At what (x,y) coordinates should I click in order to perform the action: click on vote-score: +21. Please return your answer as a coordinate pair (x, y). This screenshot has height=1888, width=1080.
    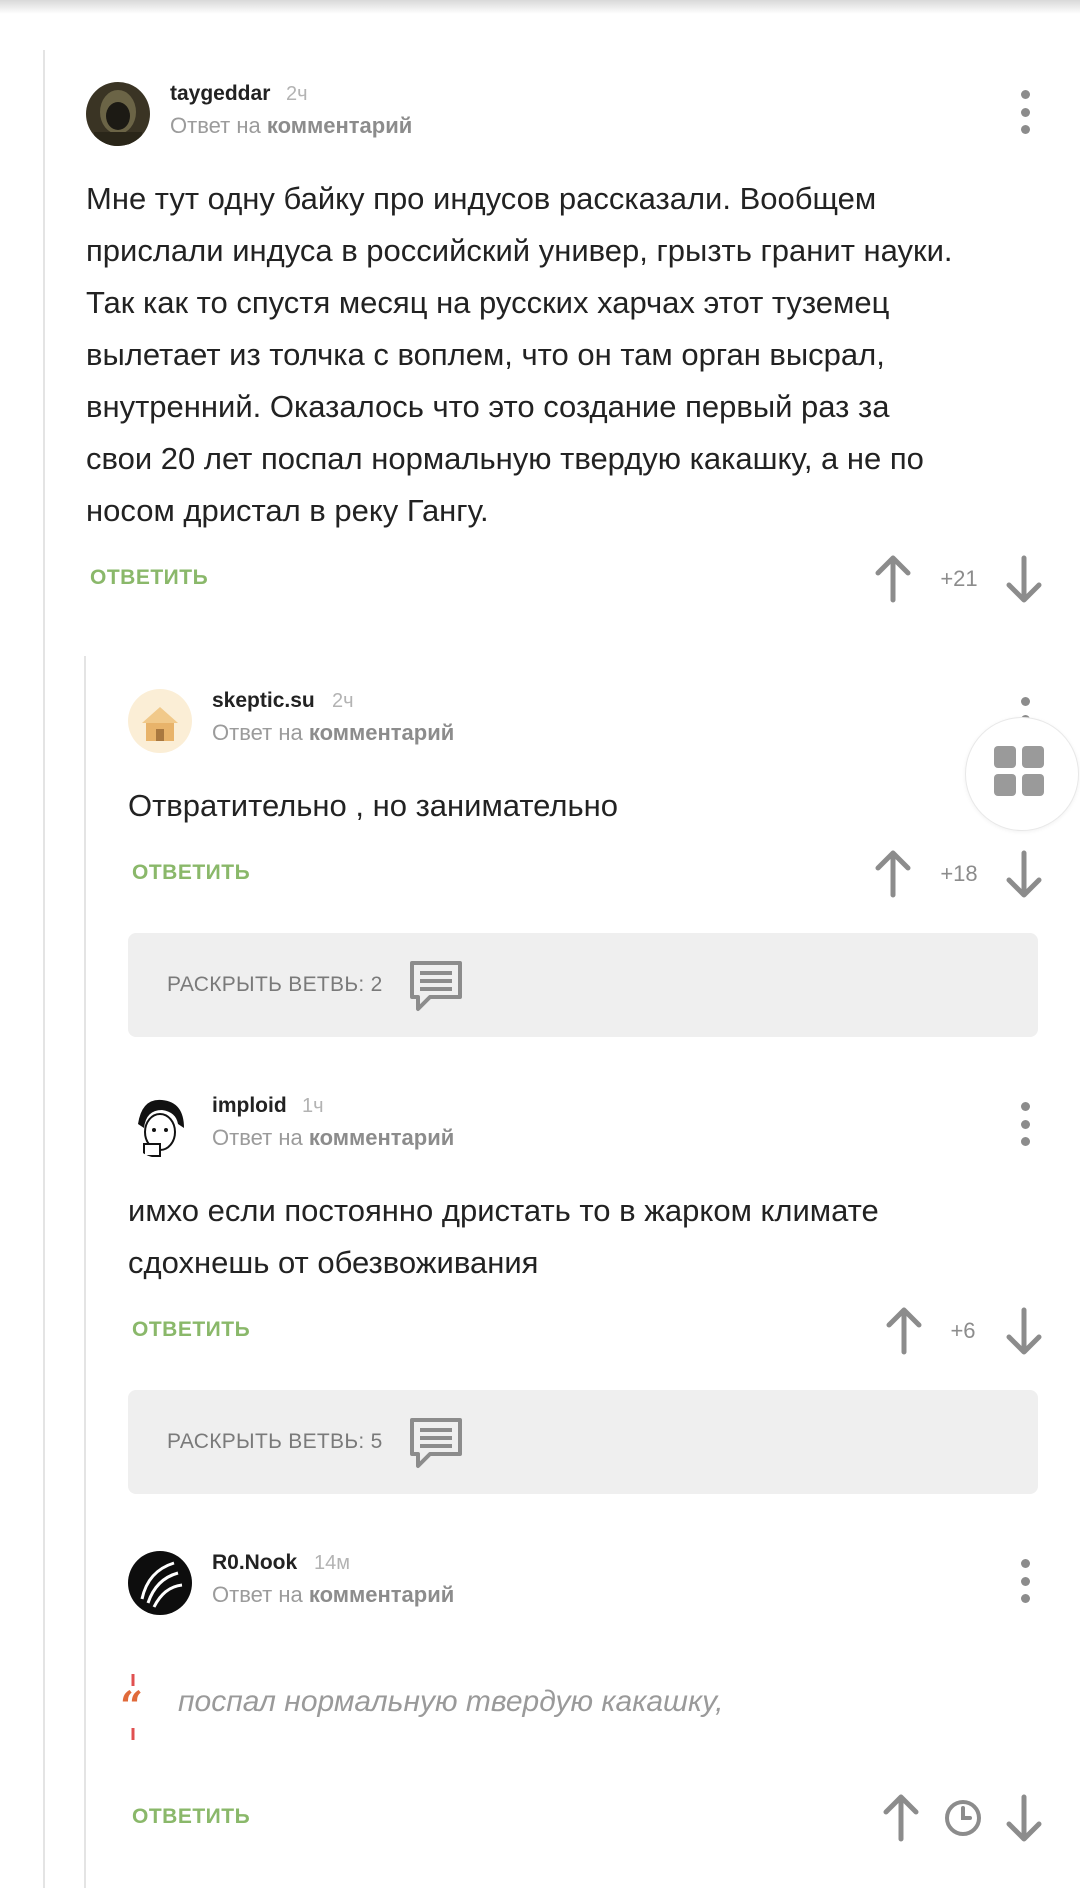
    Looking at the image, I should click on (959, 578).